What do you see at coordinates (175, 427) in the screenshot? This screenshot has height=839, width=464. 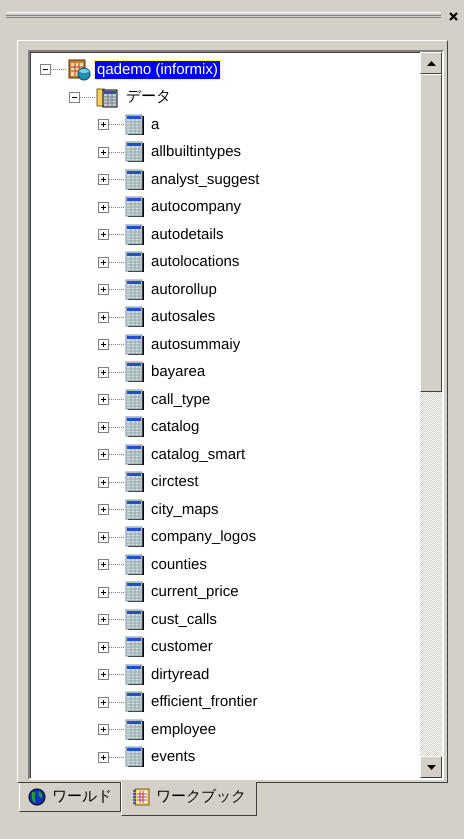 I see `tree-item: catalog` at bounding box center [175, 427].